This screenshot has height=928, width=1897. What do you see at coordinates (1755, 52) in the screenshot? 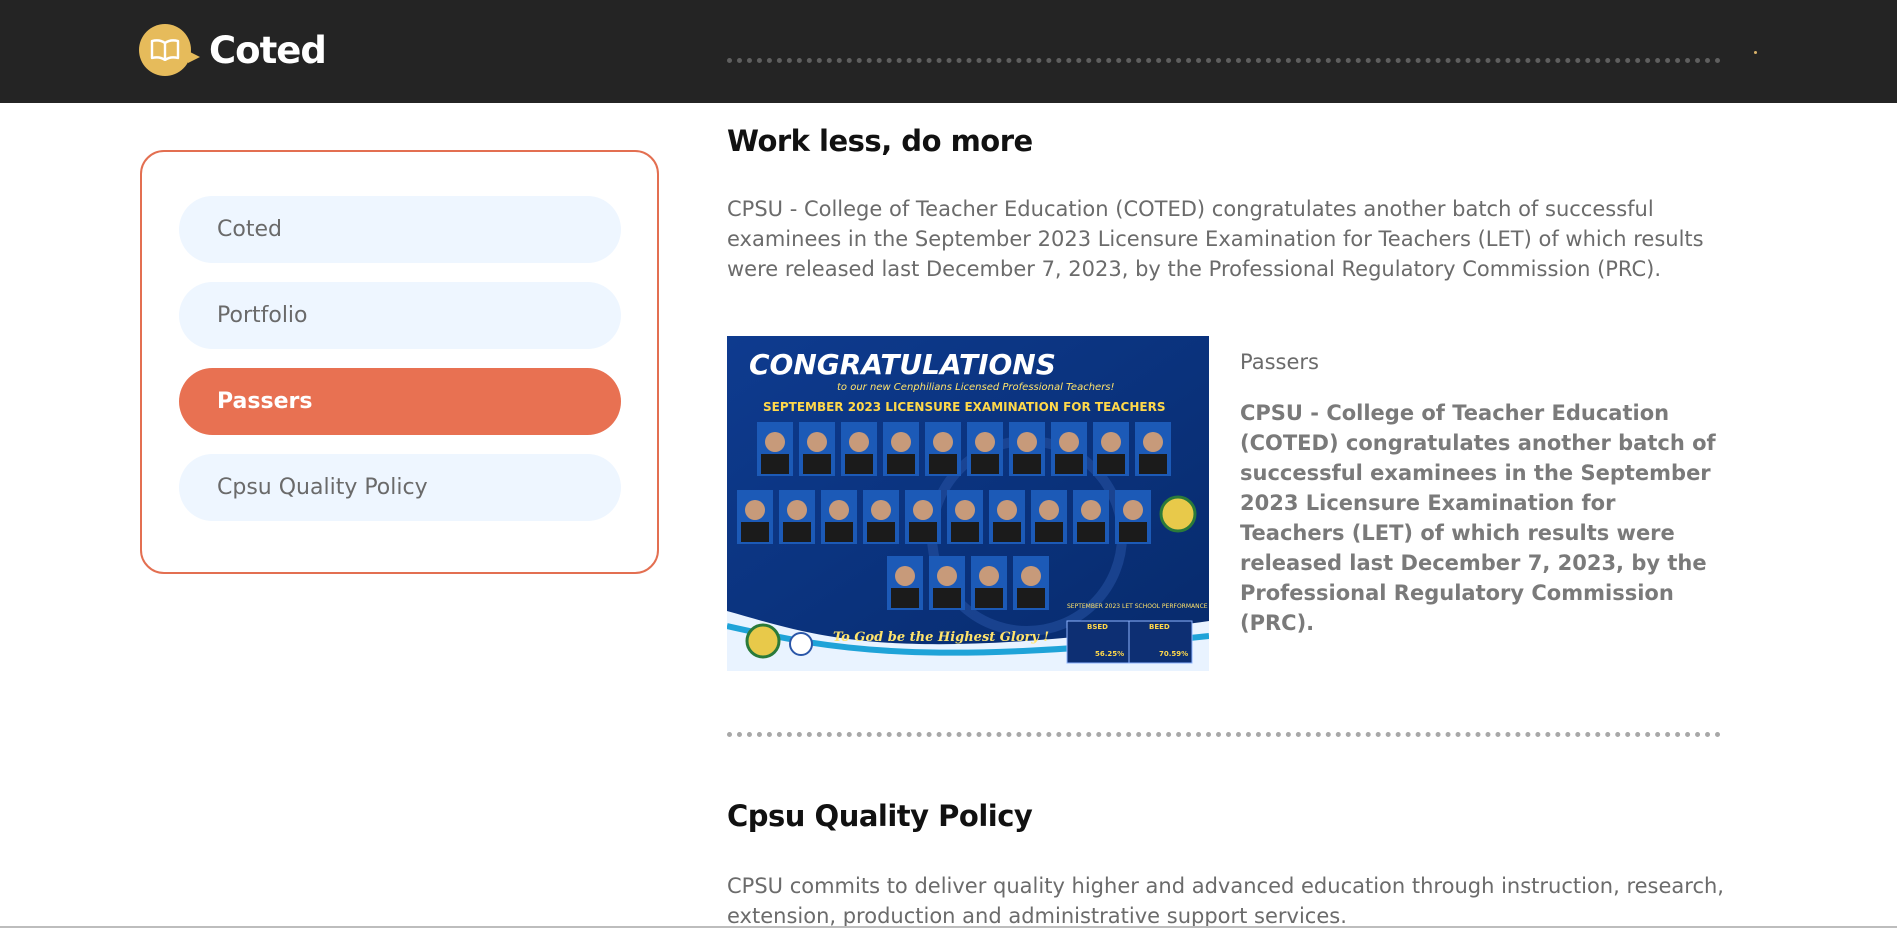
I see `header-accent-dot` at bounding box center [1755, 52].